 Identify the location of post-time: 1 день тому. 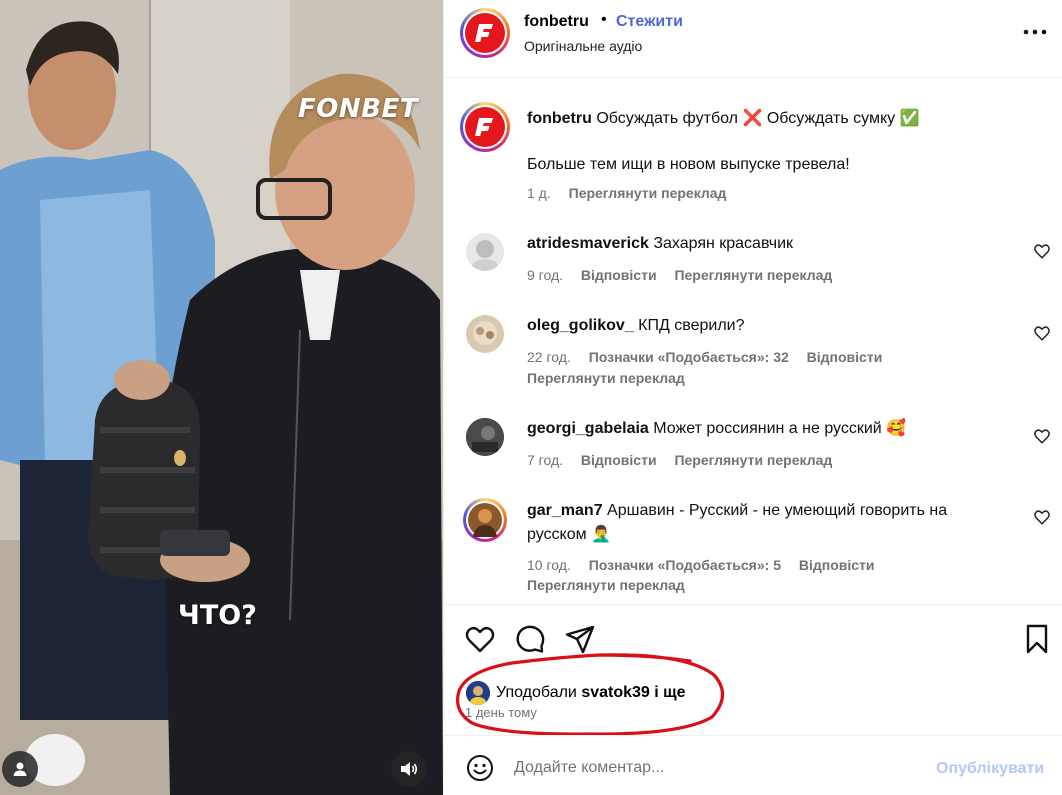
(501, 712).